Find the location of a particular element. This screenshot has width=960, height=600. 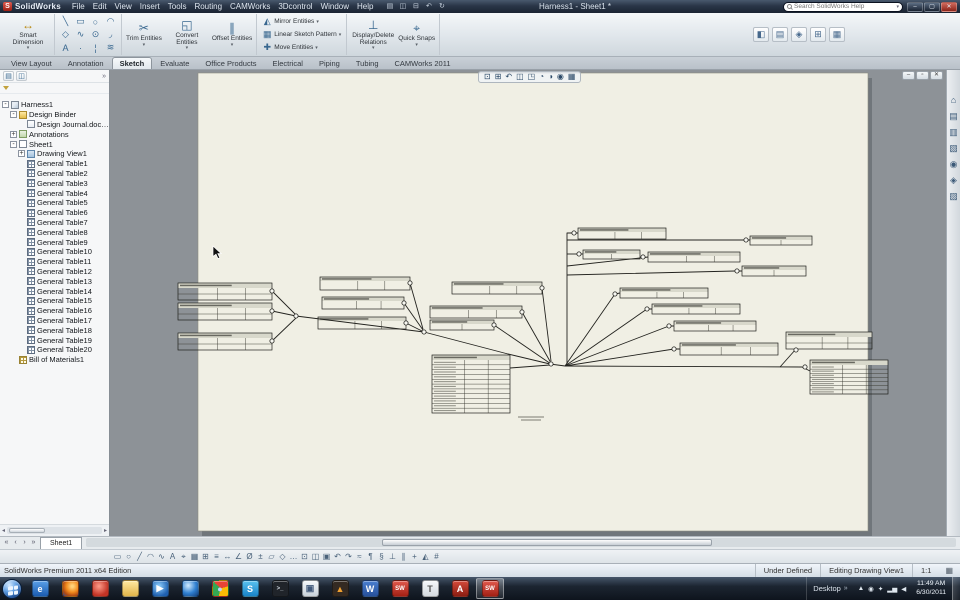

display-delete-relations-button: ⊥ Display/Delete Relations ▾ is located at coordinates (373, 34).